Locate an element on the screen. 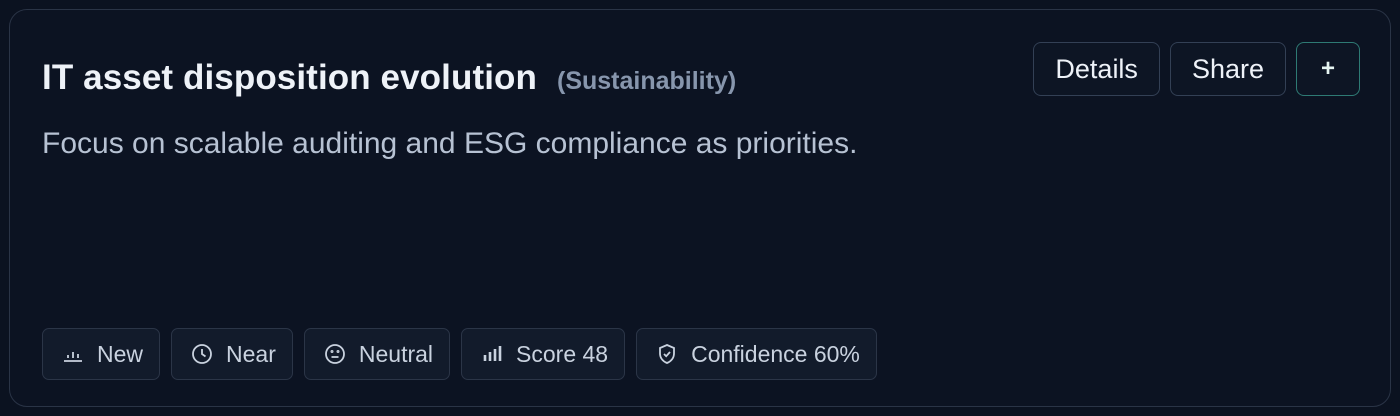  status-badge-label: New is located at coordinates (120, 353).